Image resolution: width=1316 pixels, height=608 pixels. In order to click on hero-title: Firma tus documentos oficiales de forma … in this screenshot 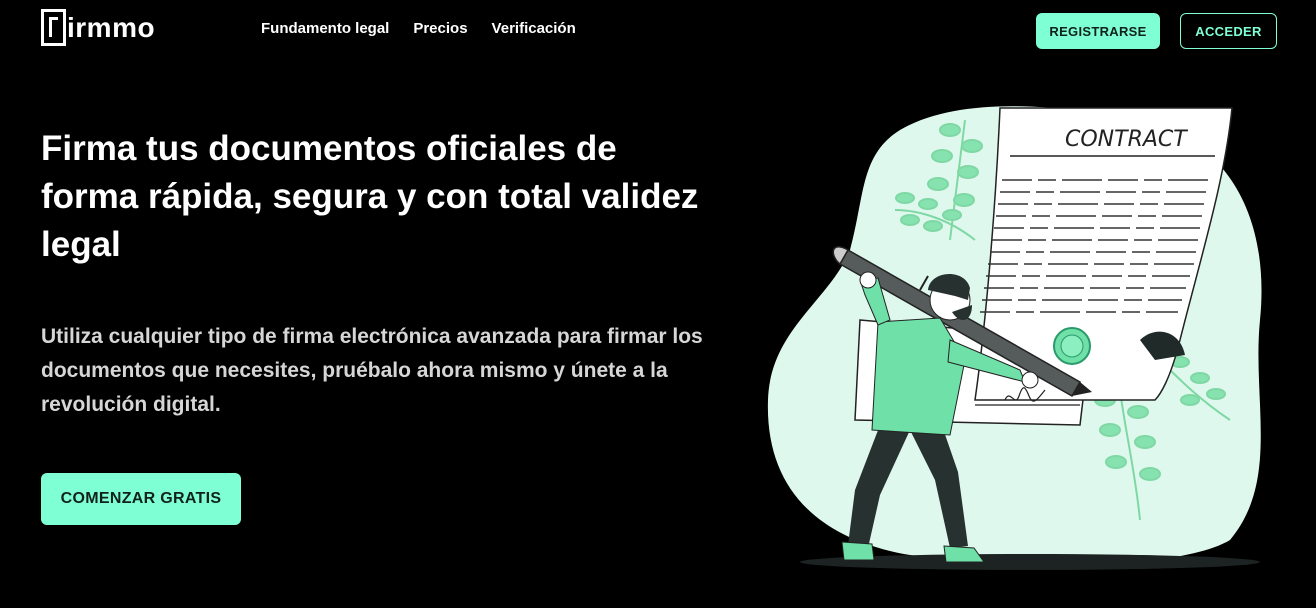, I will do `click(370, 196)`.